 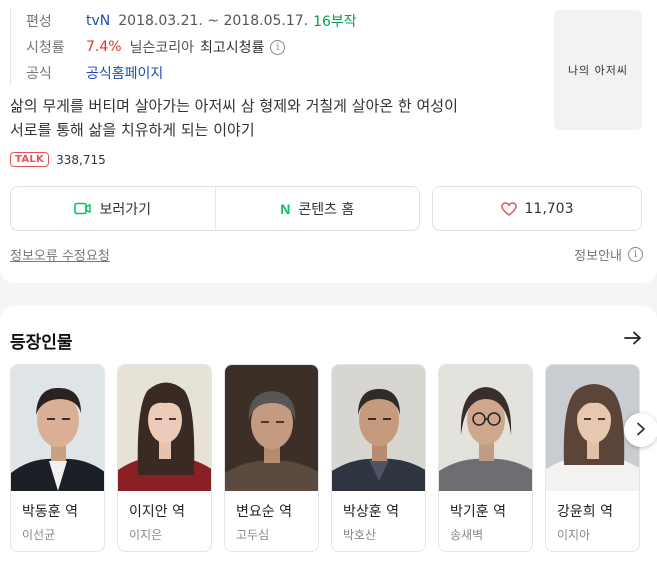 I want to click on content-home-label: 콘텐츠 홈, so click(x=326, y=209).